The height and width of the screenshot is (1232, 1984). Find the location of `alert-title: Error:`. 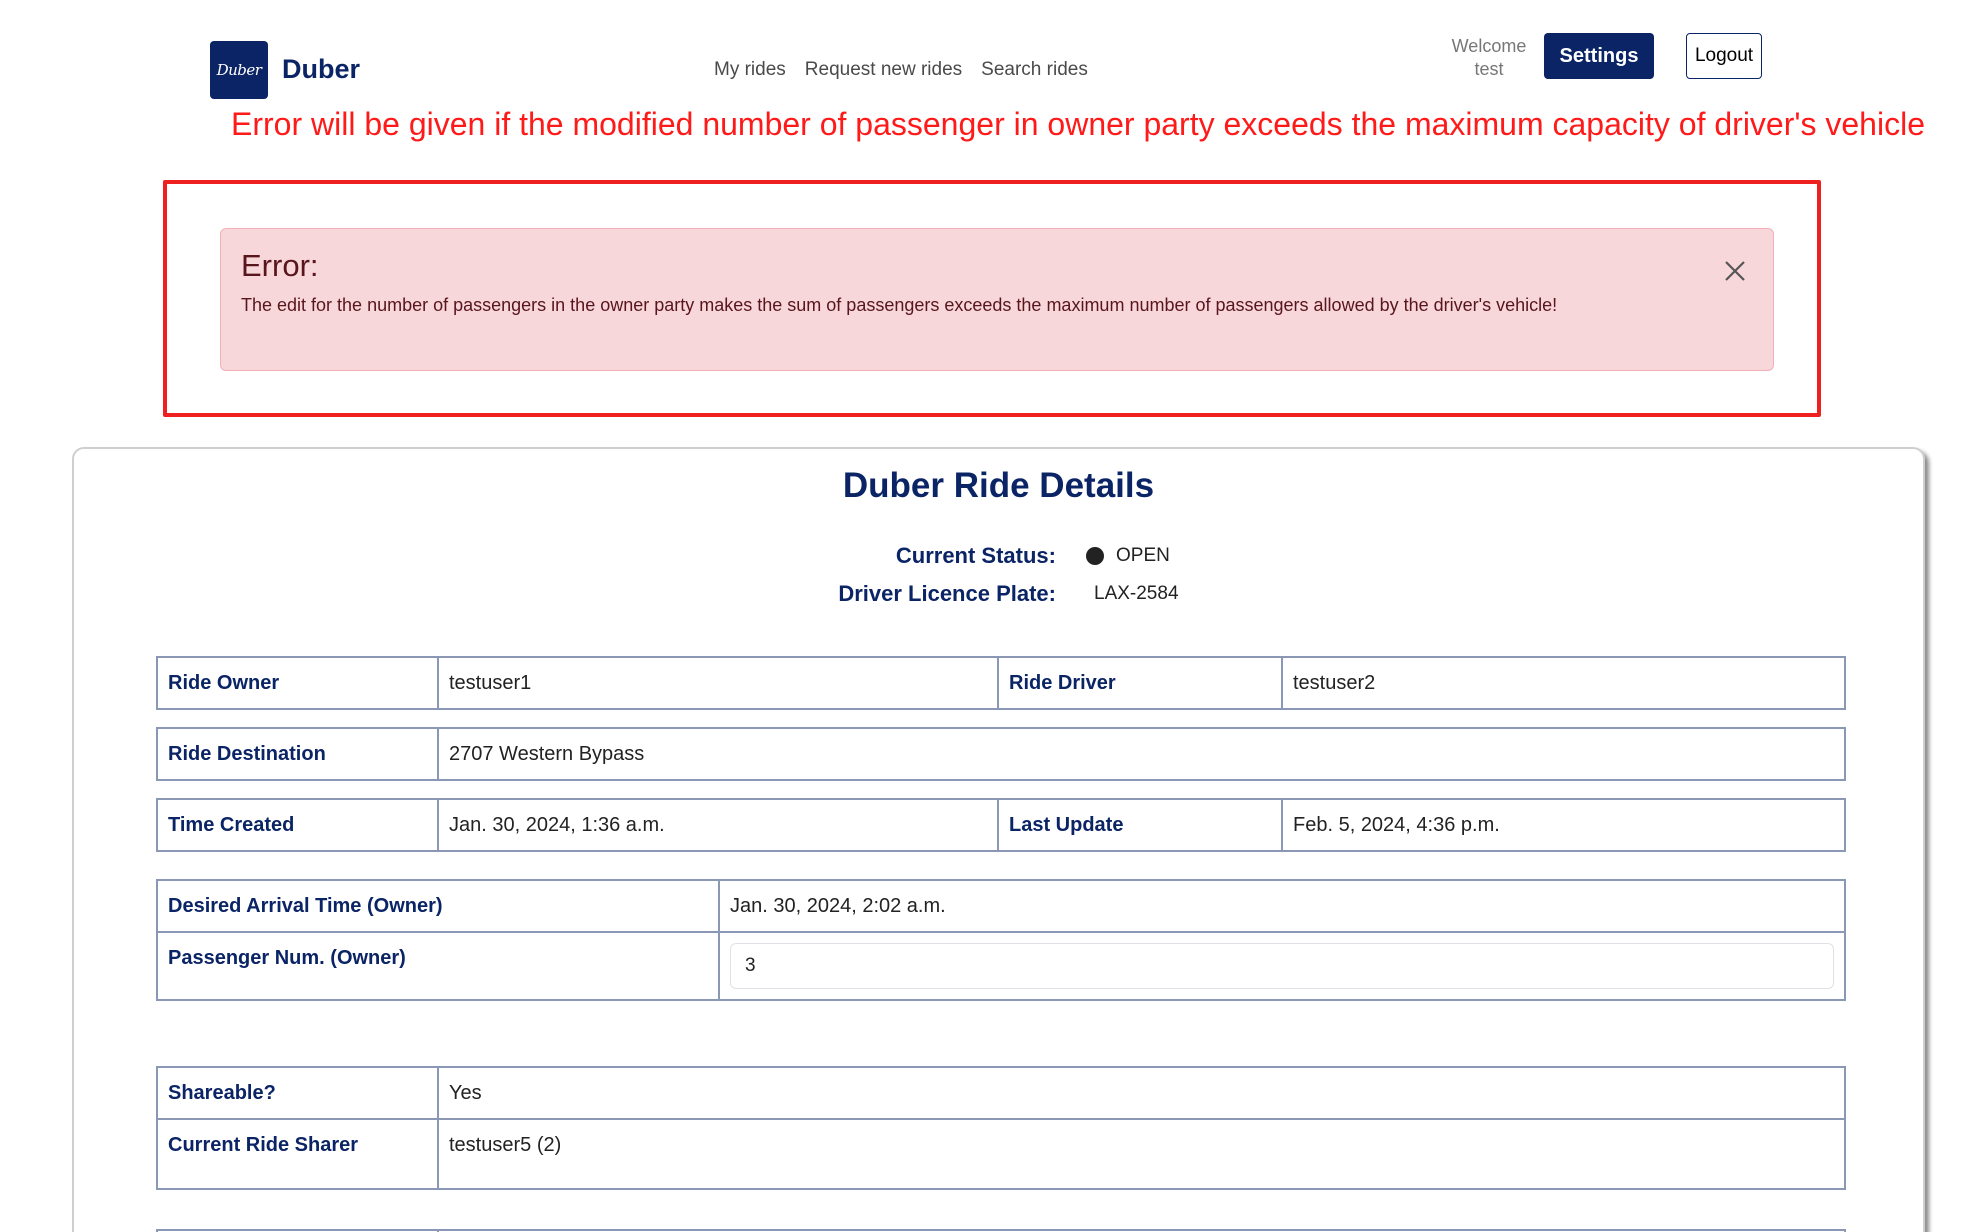

alert-title: Error: is located at coordinates (280, 265).